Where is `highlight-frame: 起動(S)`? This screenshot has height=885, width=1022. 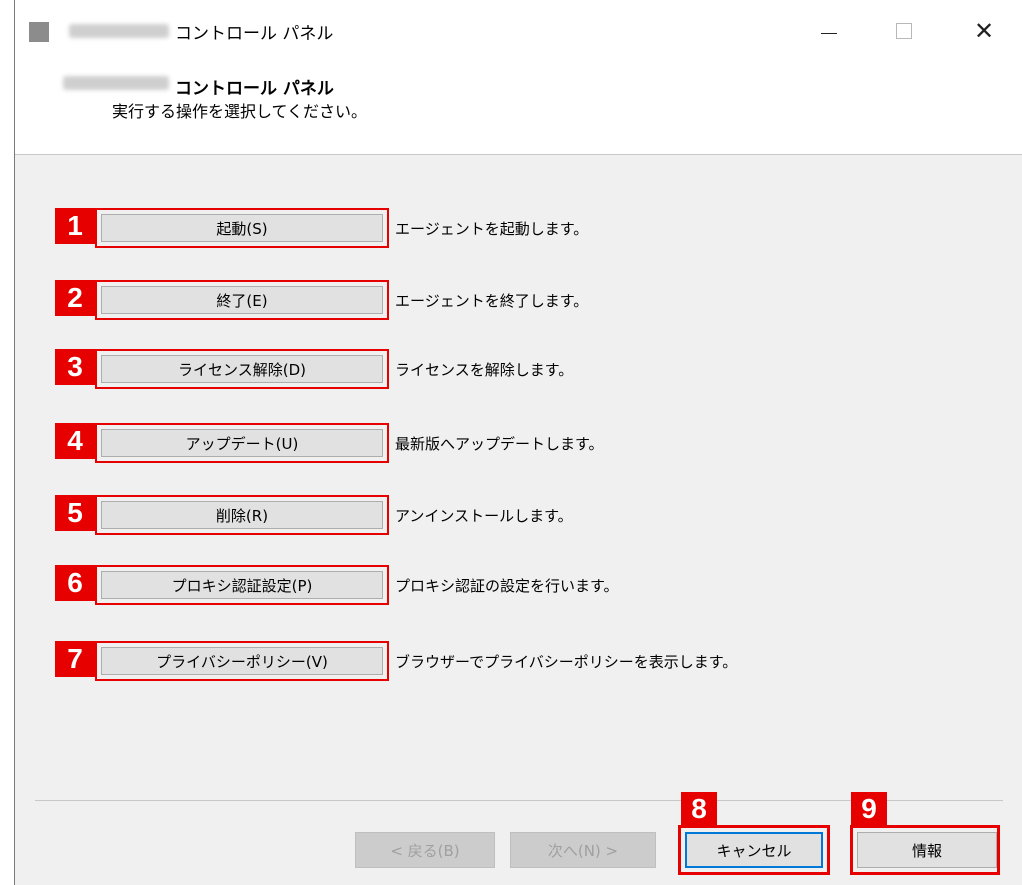
highlight-frame: 起動(S) is located at coordinates (242, 228).